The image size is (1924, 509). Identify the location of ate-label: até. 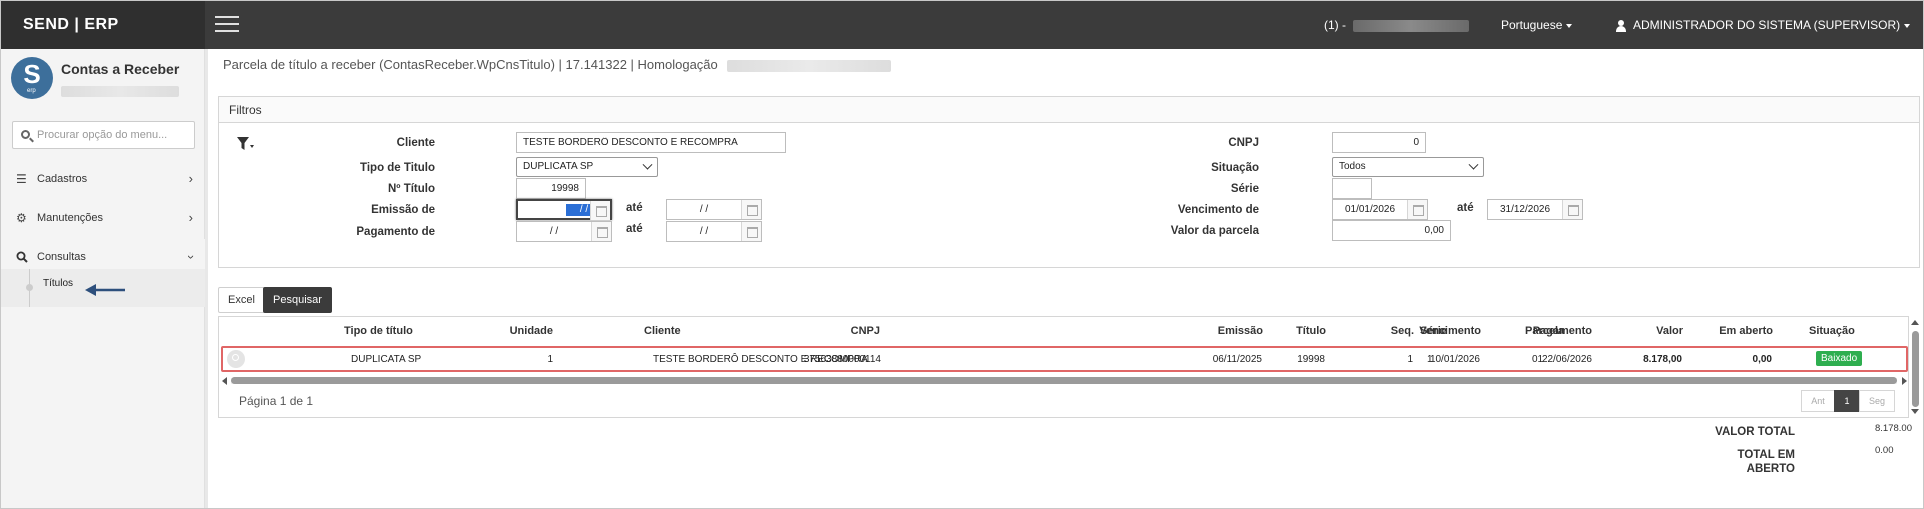
(634, 208).